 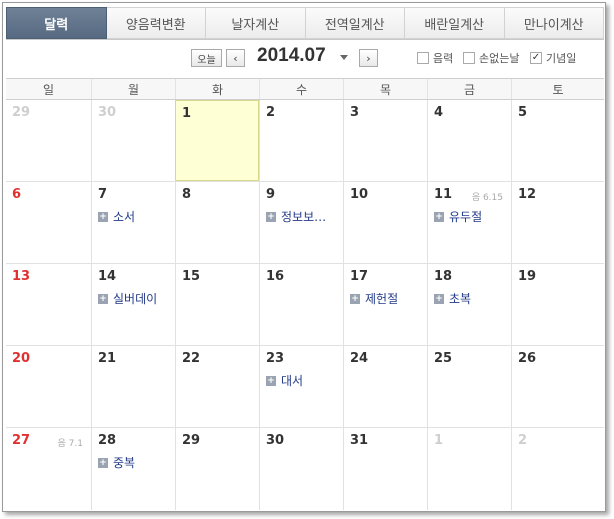 I want to click on caret-down-icon, so click(x=344, y=57).